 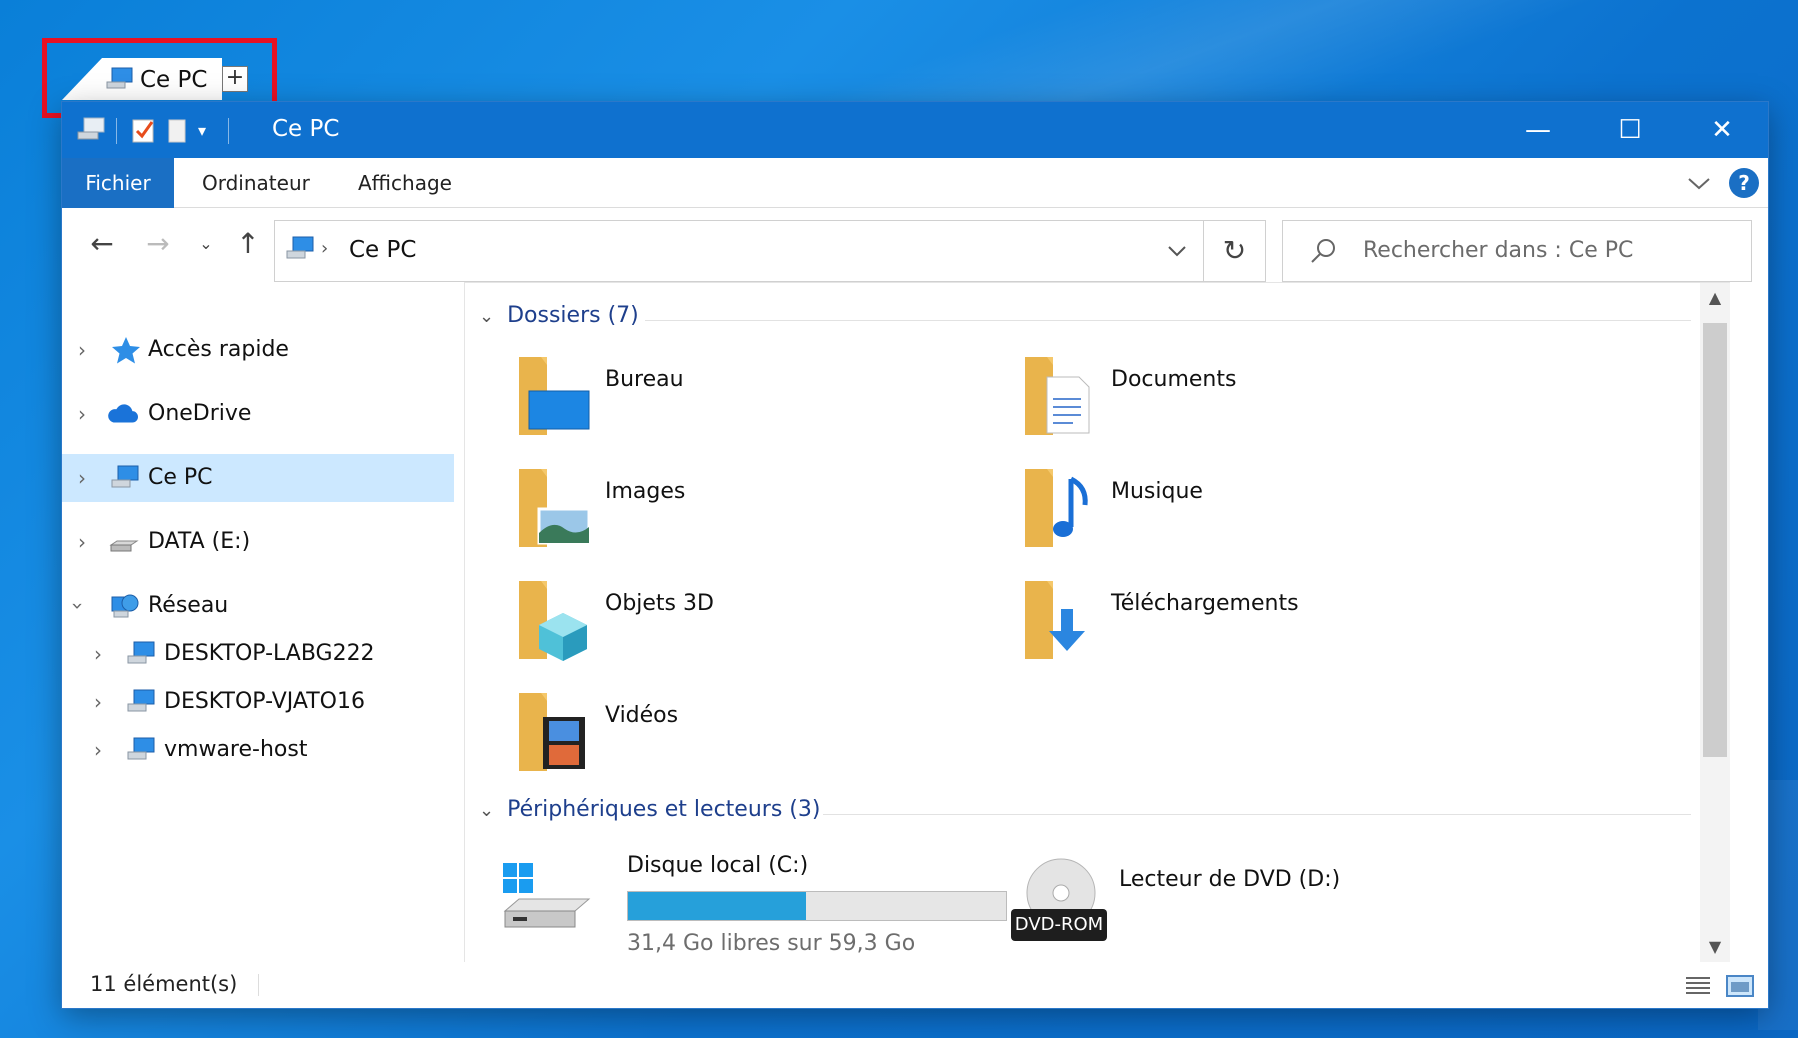 I want to click on ribbon: Fichier Ordinateur Affichage ?, so click(x=915, y=183).